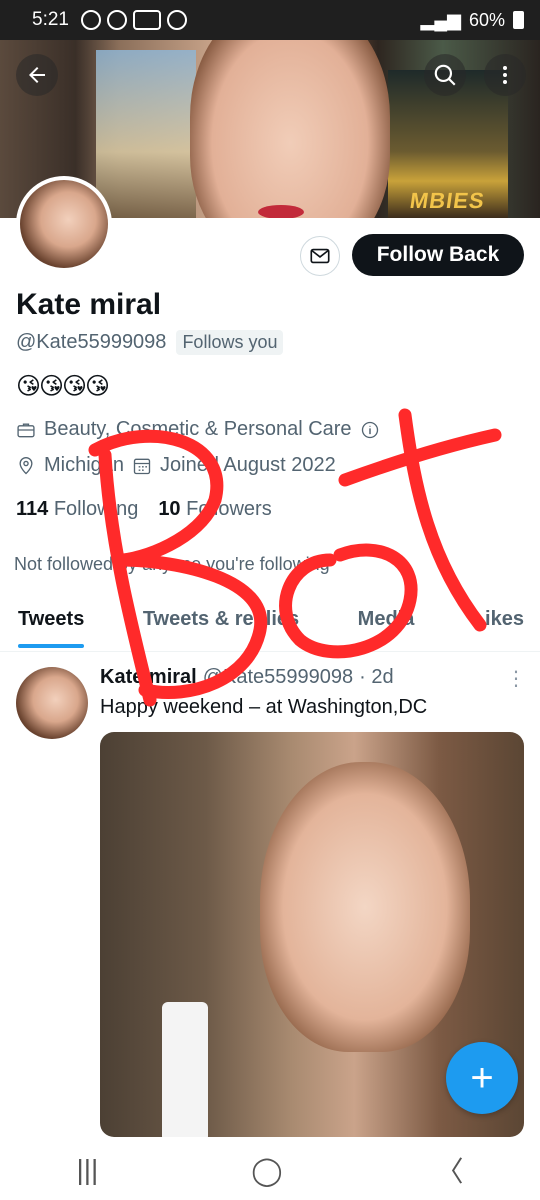  I want to click on tweet-photo-portrait, so click(365, 907).